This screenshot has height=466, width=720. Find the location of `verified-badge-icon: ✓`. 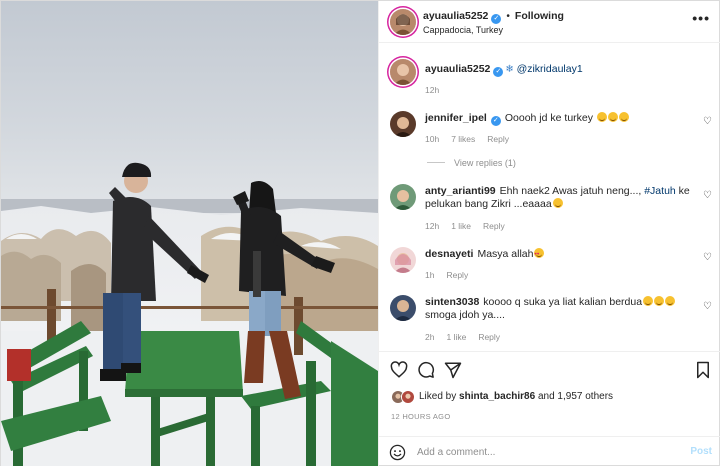

verified-badge-icon: ✓ is located at coordinates (496, 19).